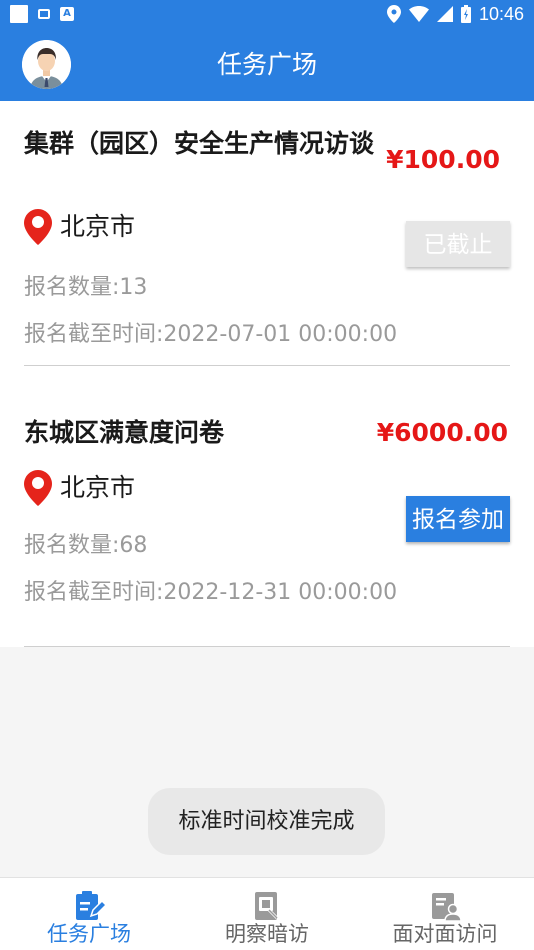  I want to click on tab-label: 面对面访问, so click(445, 934).